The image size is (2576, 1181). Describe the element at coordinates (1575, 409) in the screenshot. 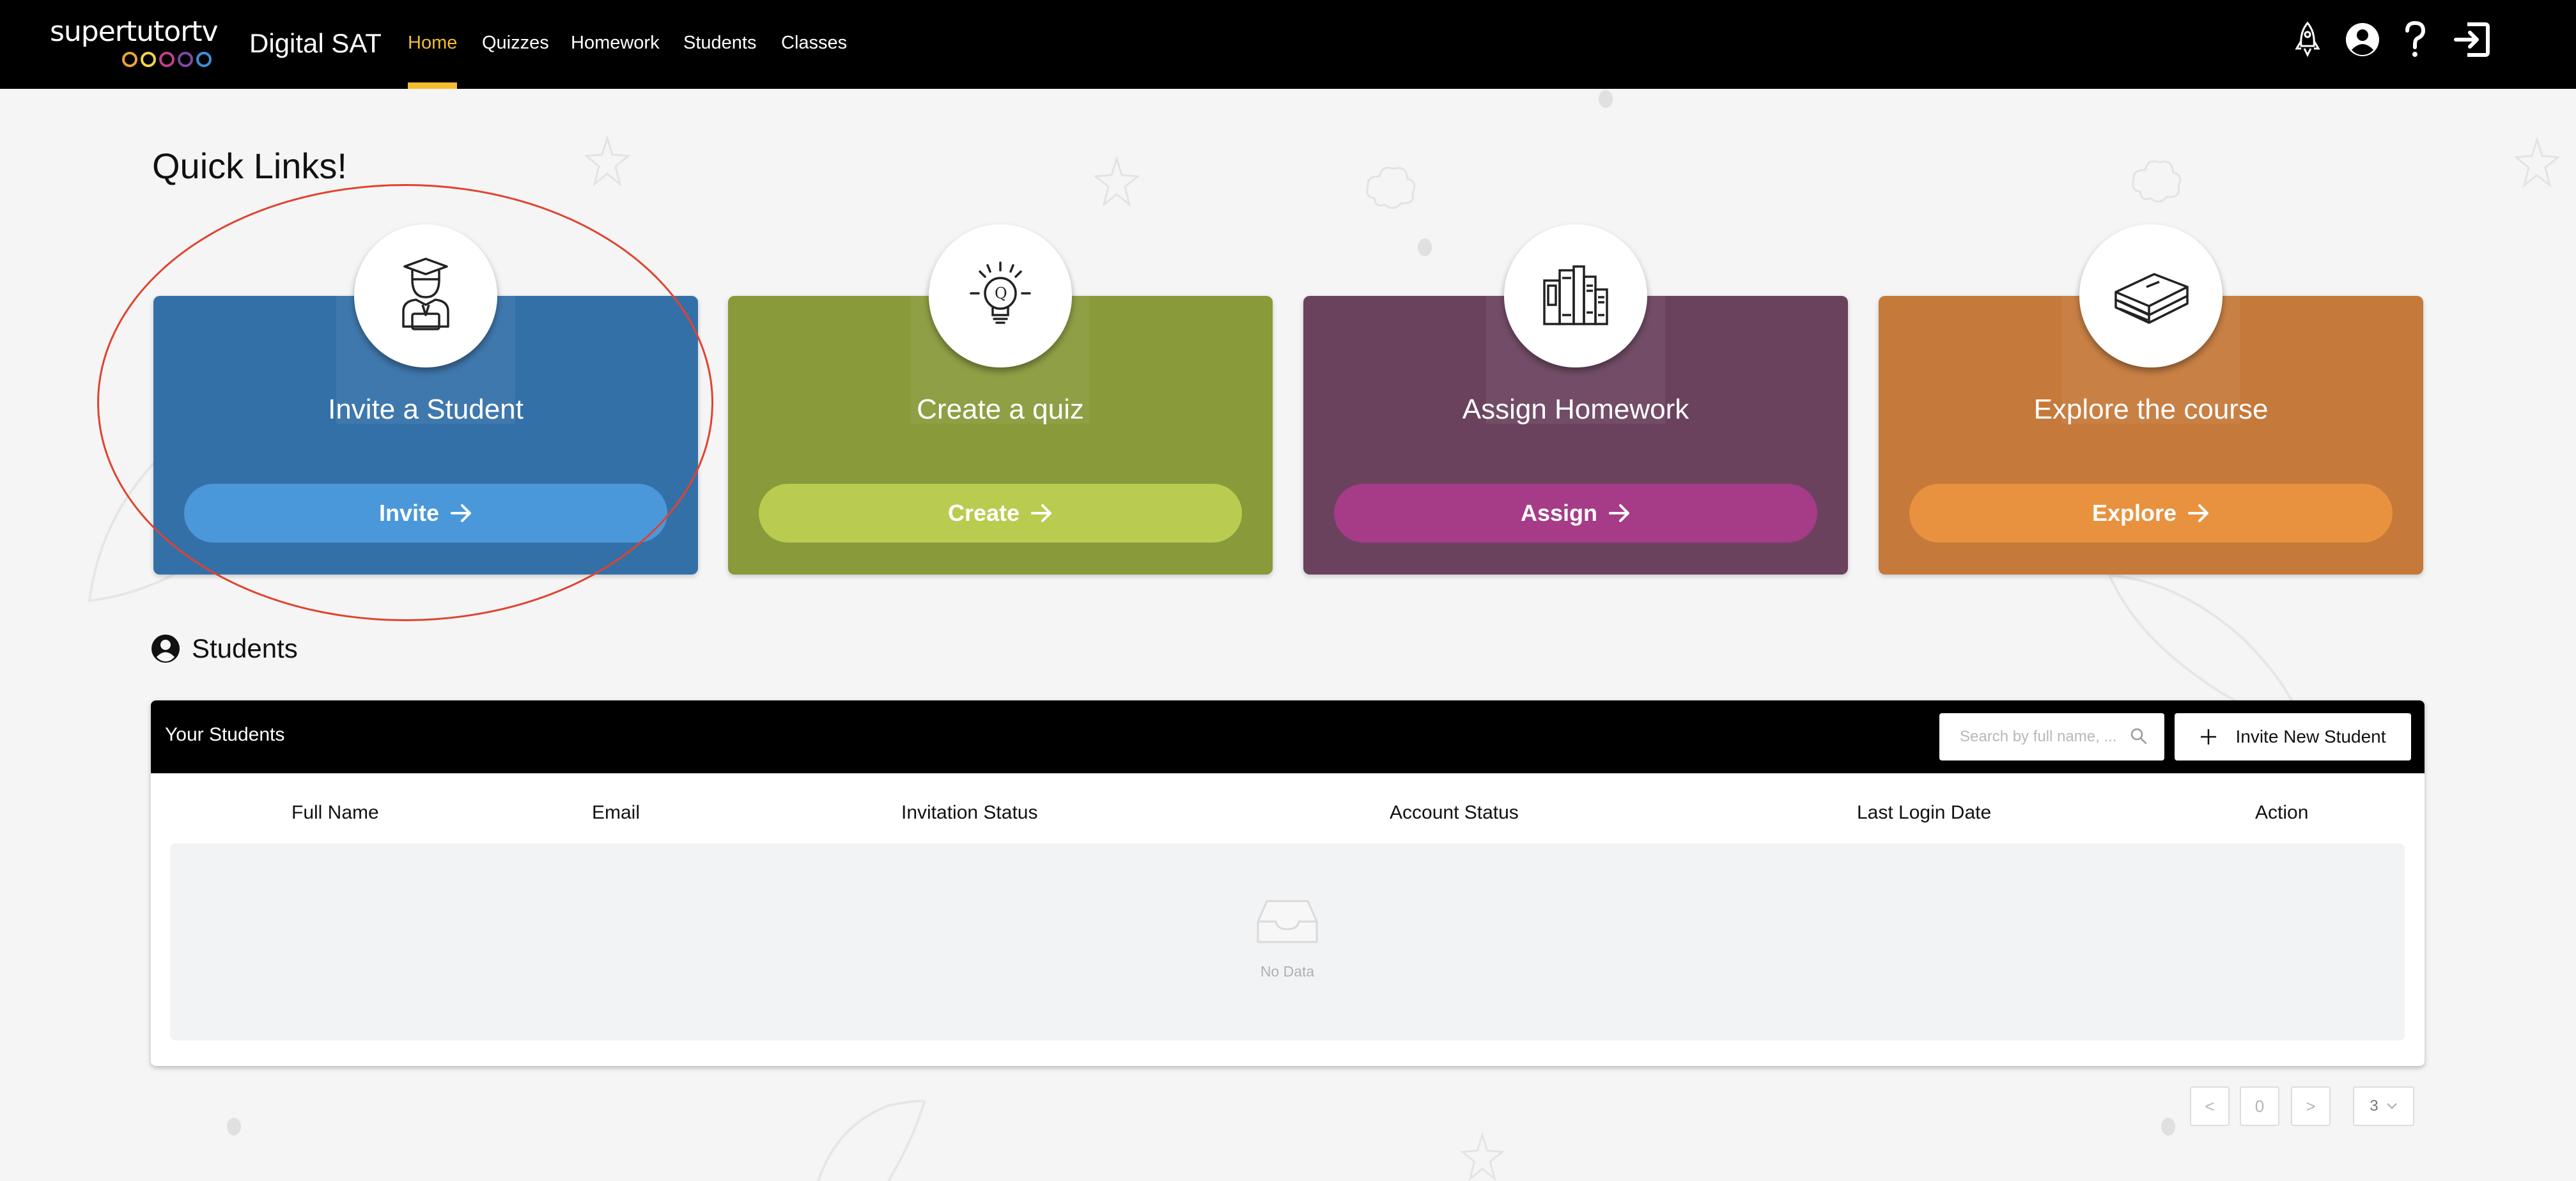

I see `card-title: Assign Homework` at that location.